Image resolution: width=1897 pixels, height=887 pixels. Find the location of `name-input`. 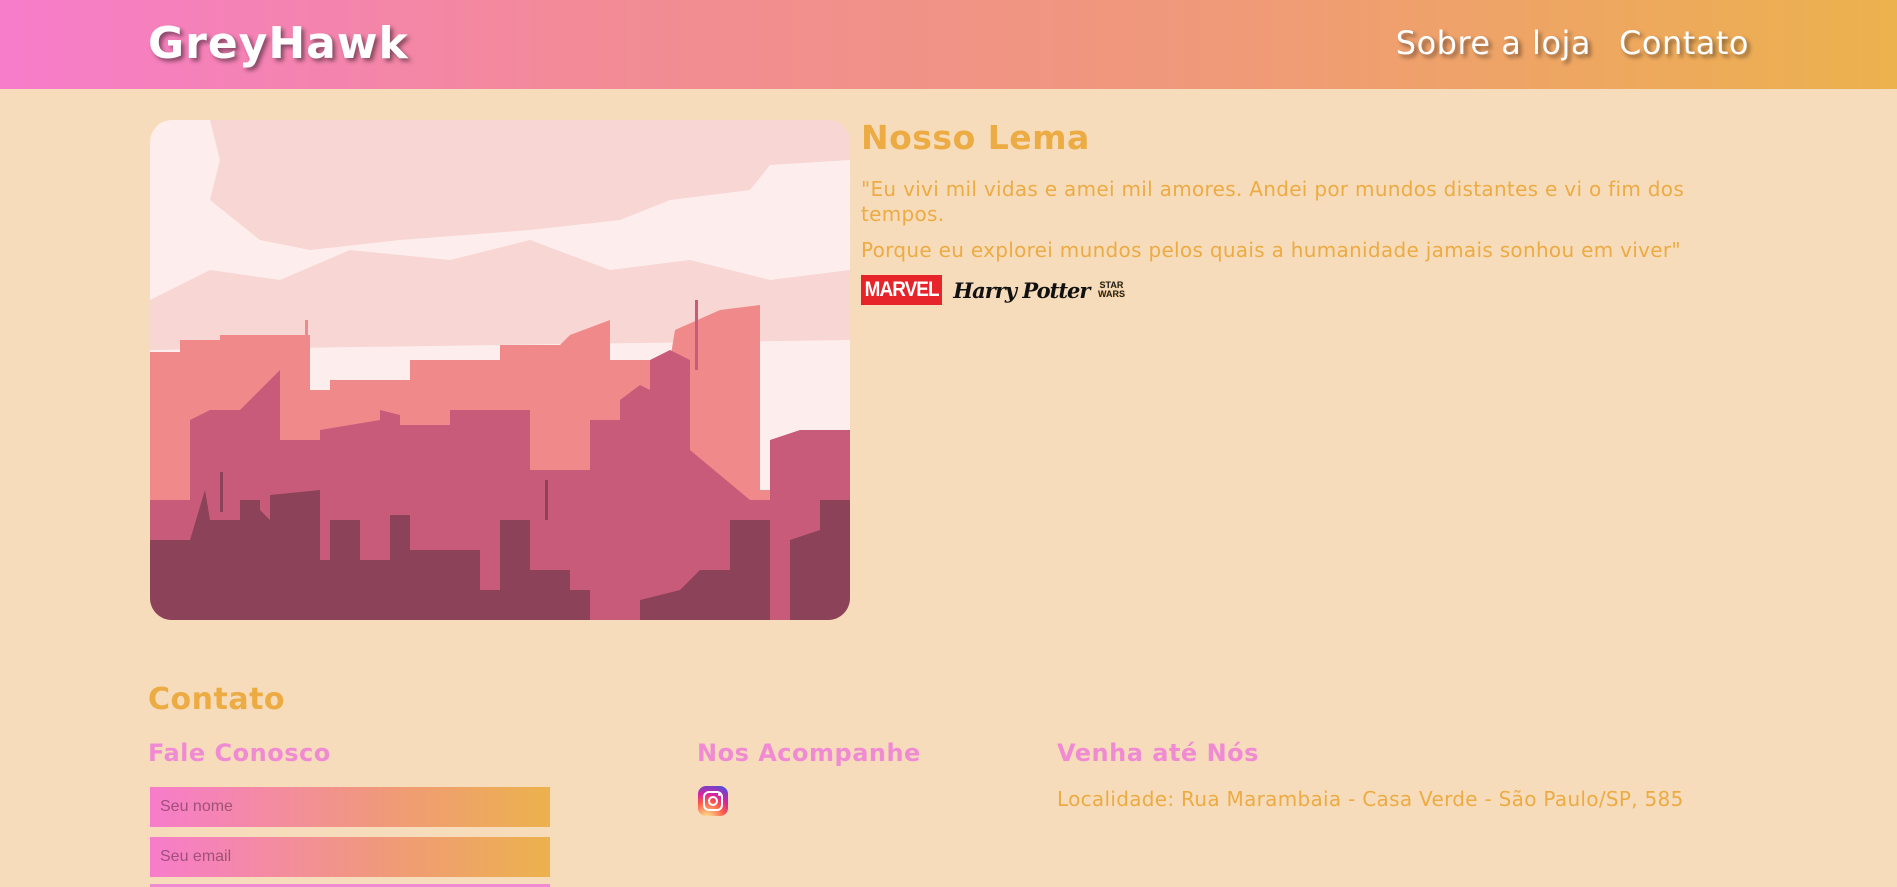

name-input is located at coordinates (350, 807).